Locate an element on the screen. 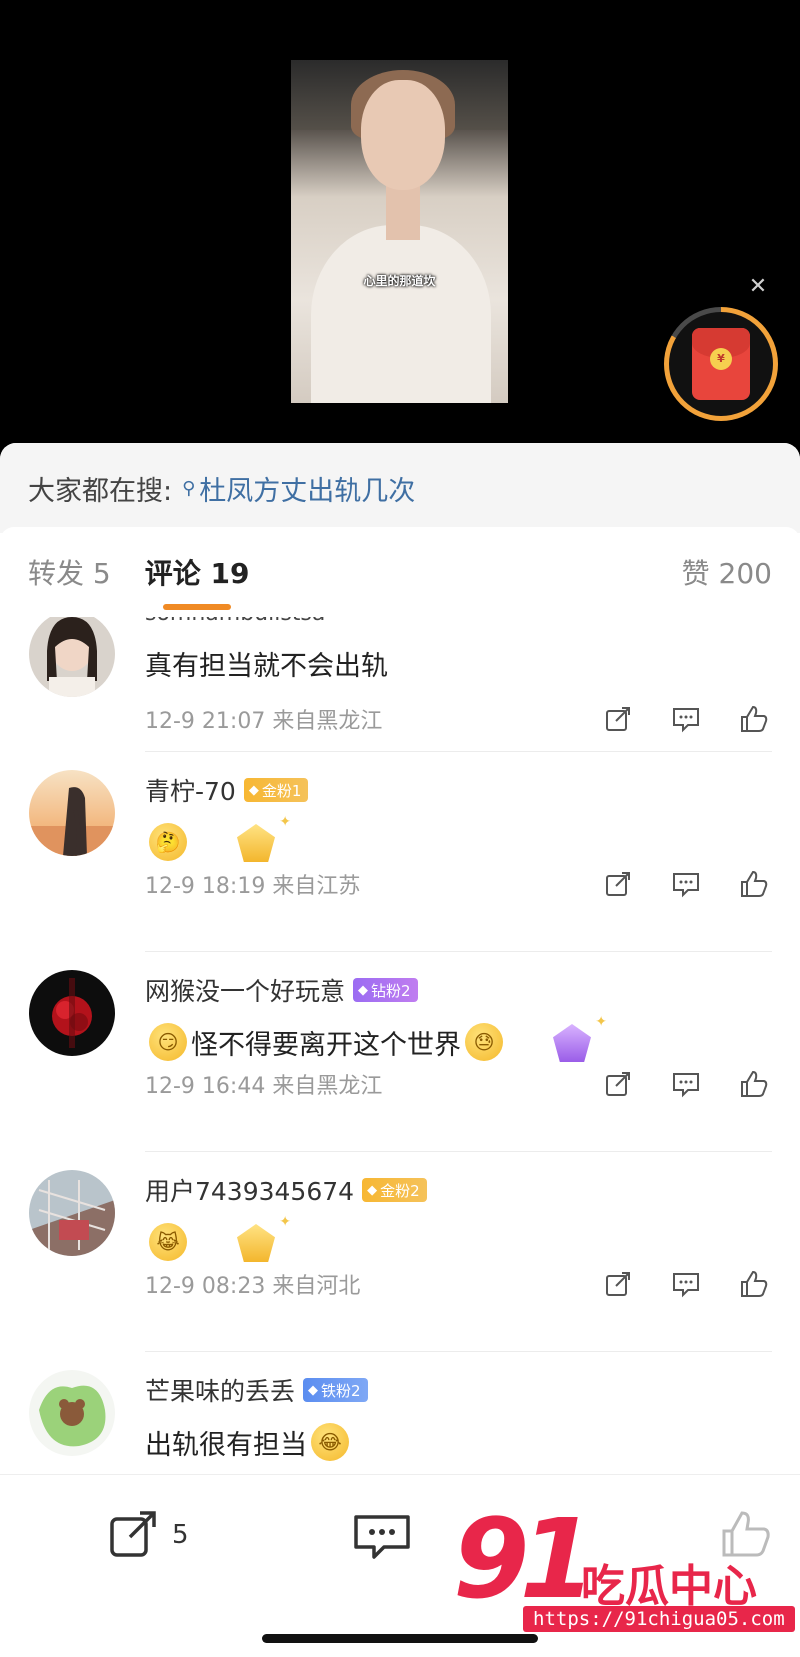  redpacket-icon: ¥ is located at coordinates (721, 364).